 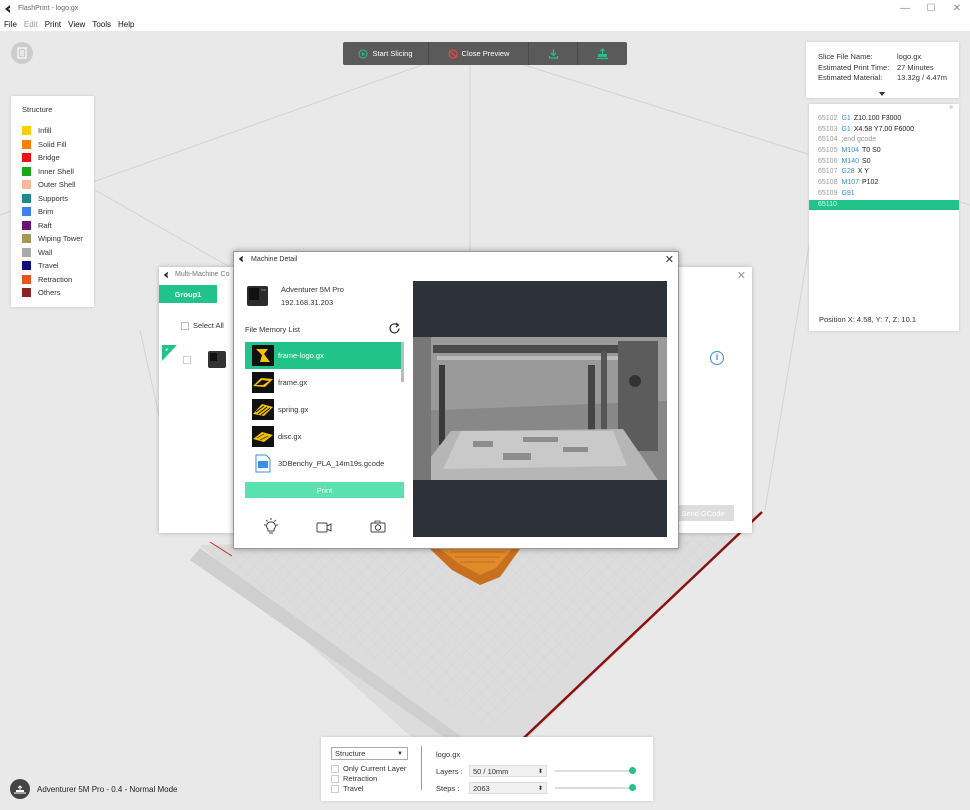 I want to click on layers-stepper: 50 / 10mm ⬍, so click(x=508, y=771).